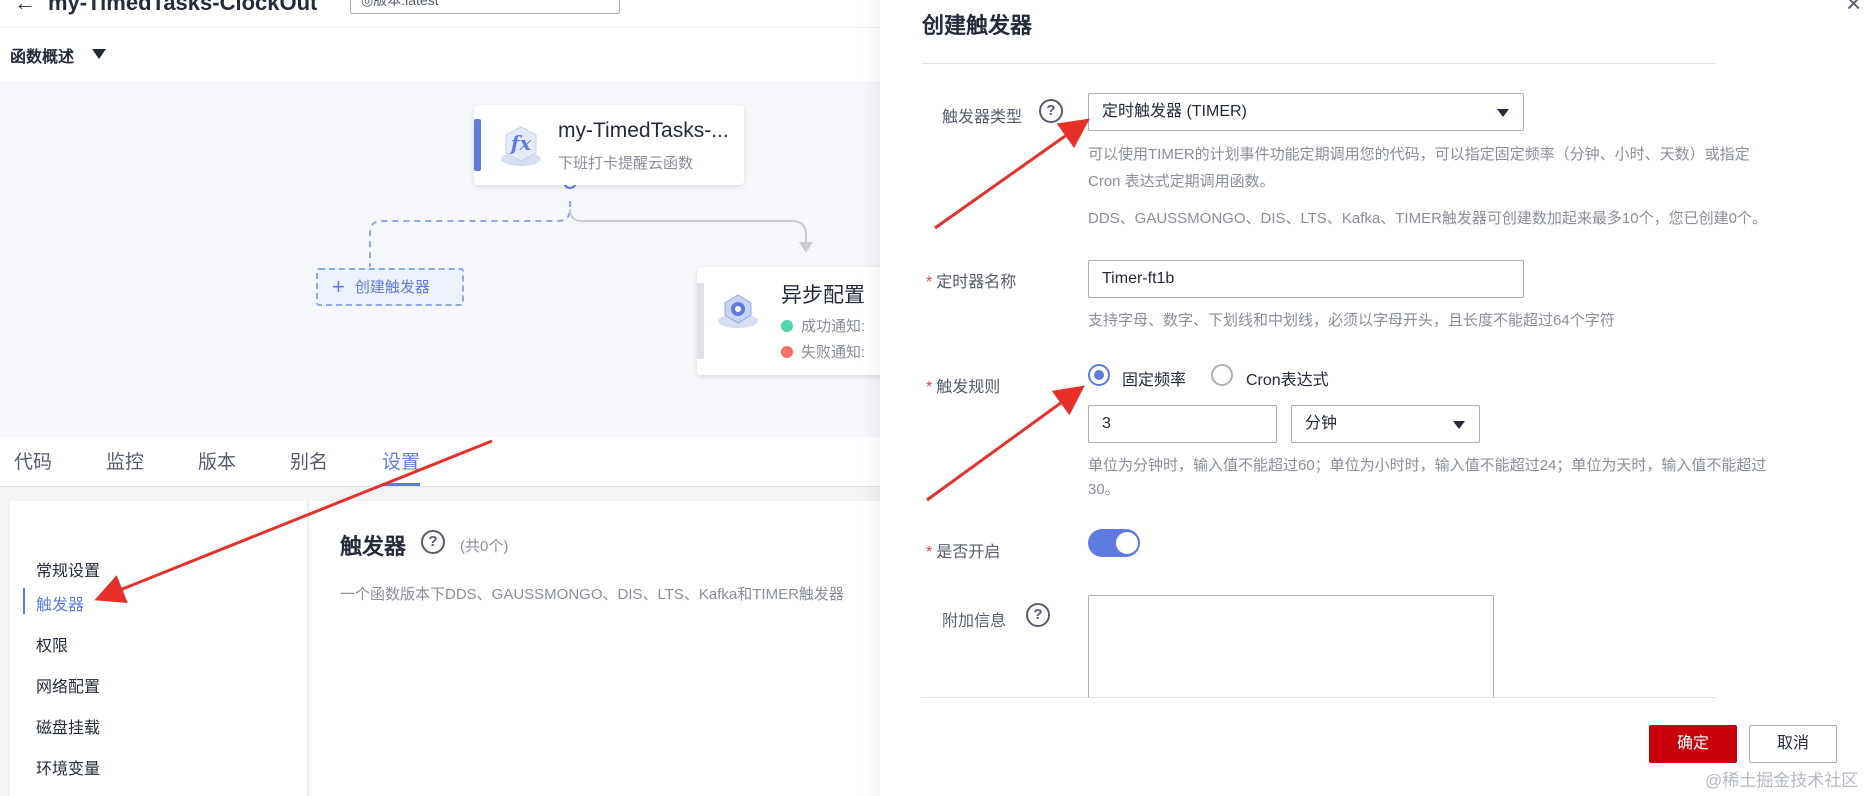 The width and height of the screenshot is (1873, 796). What do you see at coordinates (833, 326) in the screenshot?
I see `success-notify-label: 成功通知:` at bounding box center [833, 326].